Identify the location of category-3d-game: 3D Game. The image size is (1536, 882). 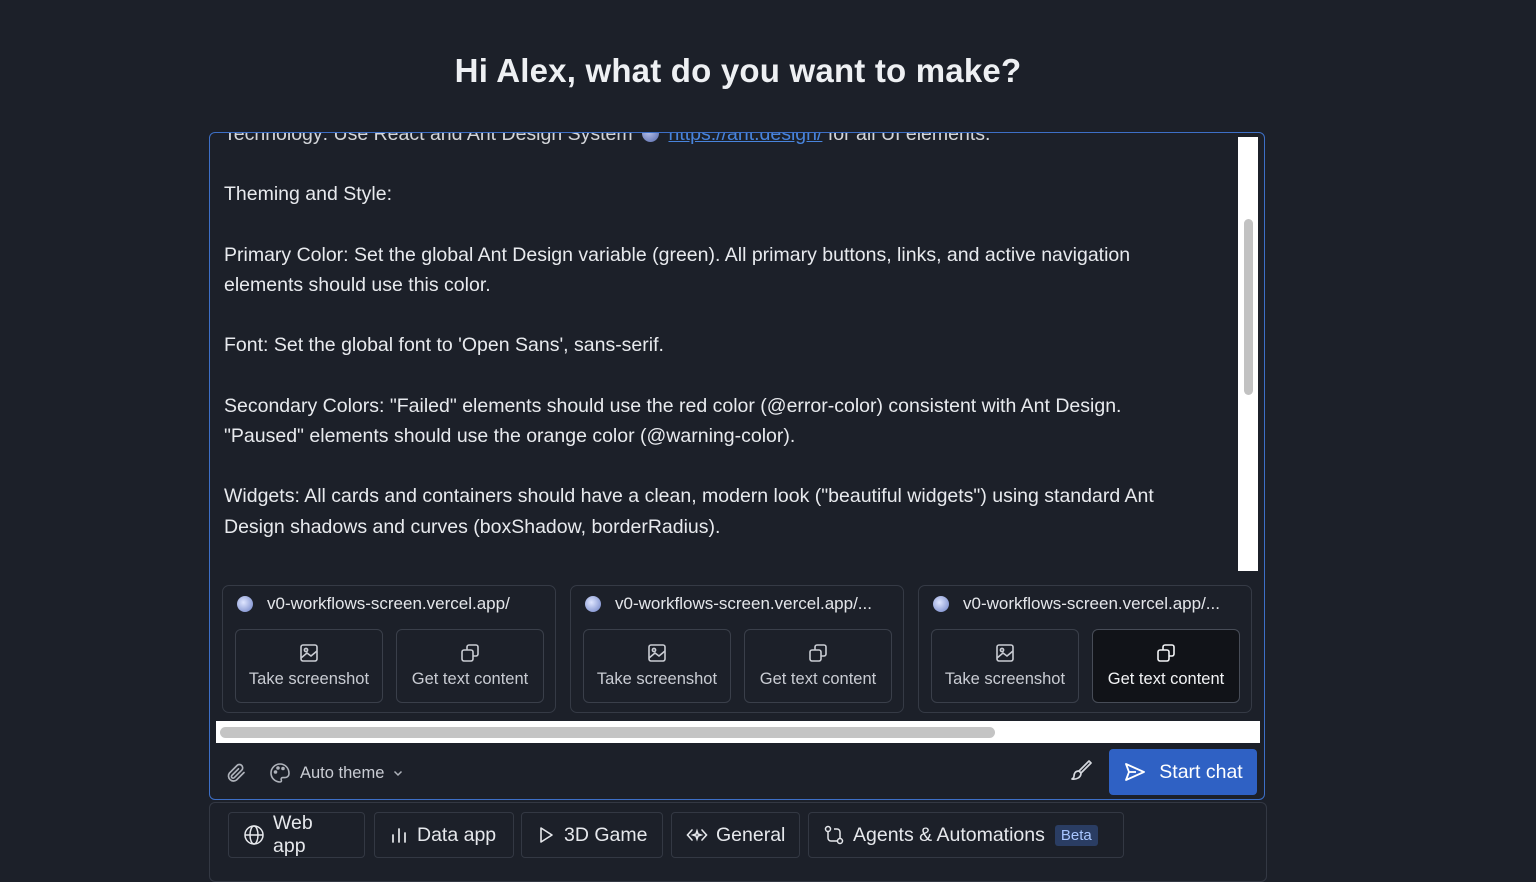
(592, 835).